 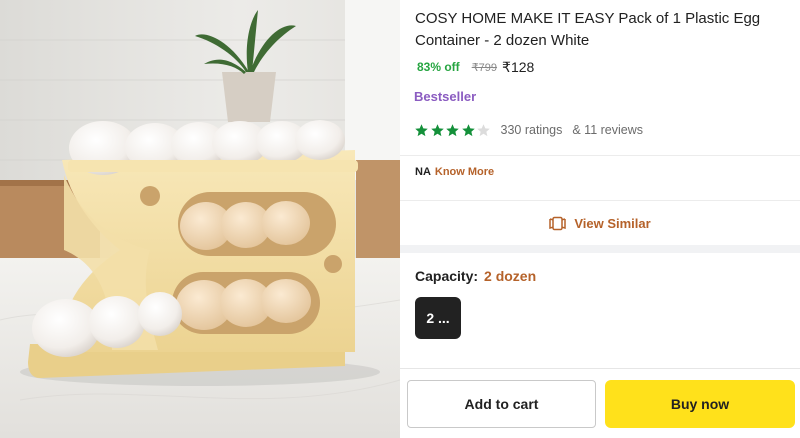 What do you see at coordinates (464, 172) in the screenshot?
I see `know-more-link: Know More` at bounding box center [464, 172].